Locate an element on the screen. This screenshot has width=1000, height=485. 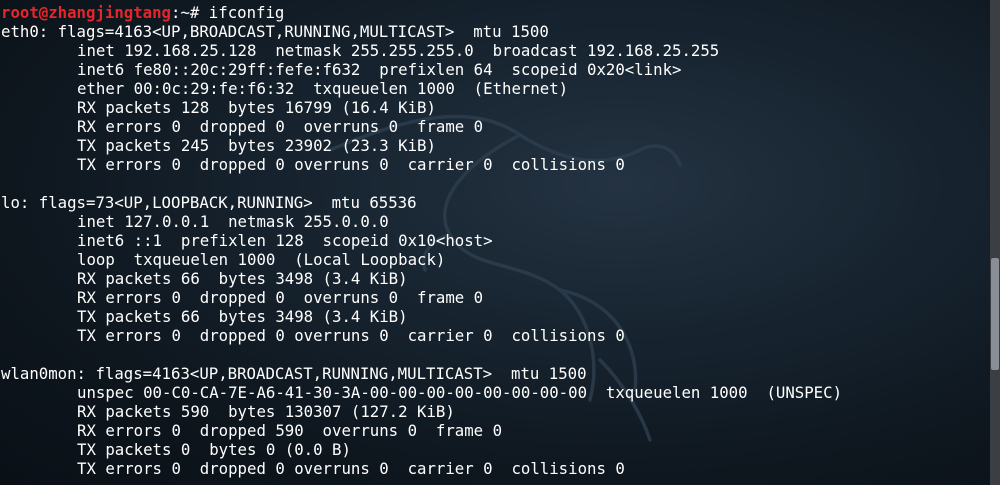
scrollbar-thumb is located at coordinates (995, 314).